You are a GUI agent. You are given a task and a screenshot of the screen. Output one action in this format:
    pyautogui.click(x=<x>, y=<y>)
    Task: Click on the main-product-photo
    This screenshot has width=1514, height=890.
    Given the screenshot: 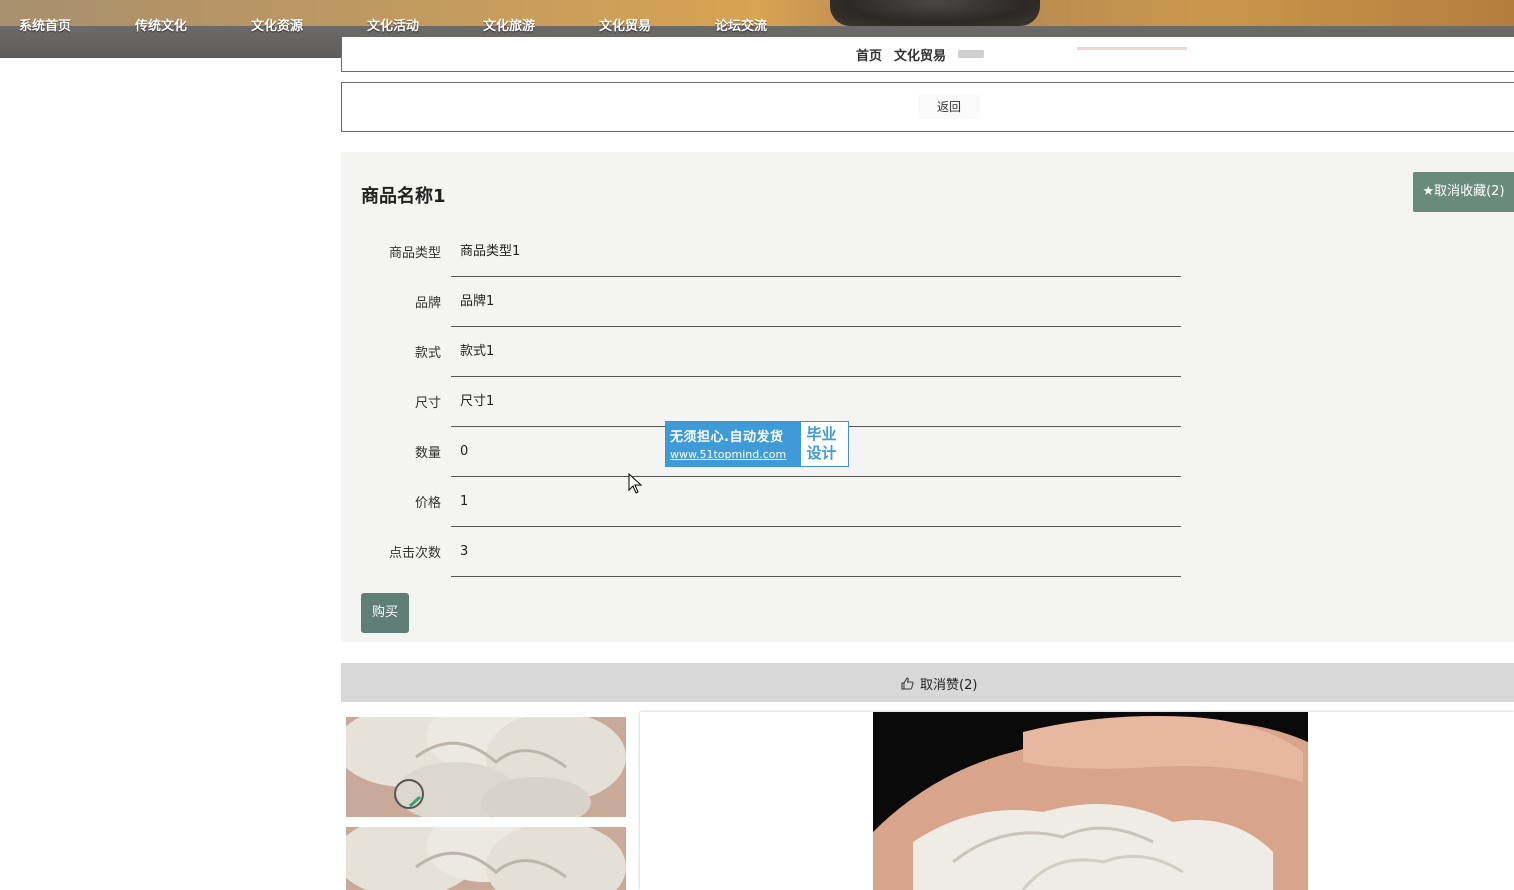 What is the action you would take?
    pyautogui.click(x=1090, y=801)
    